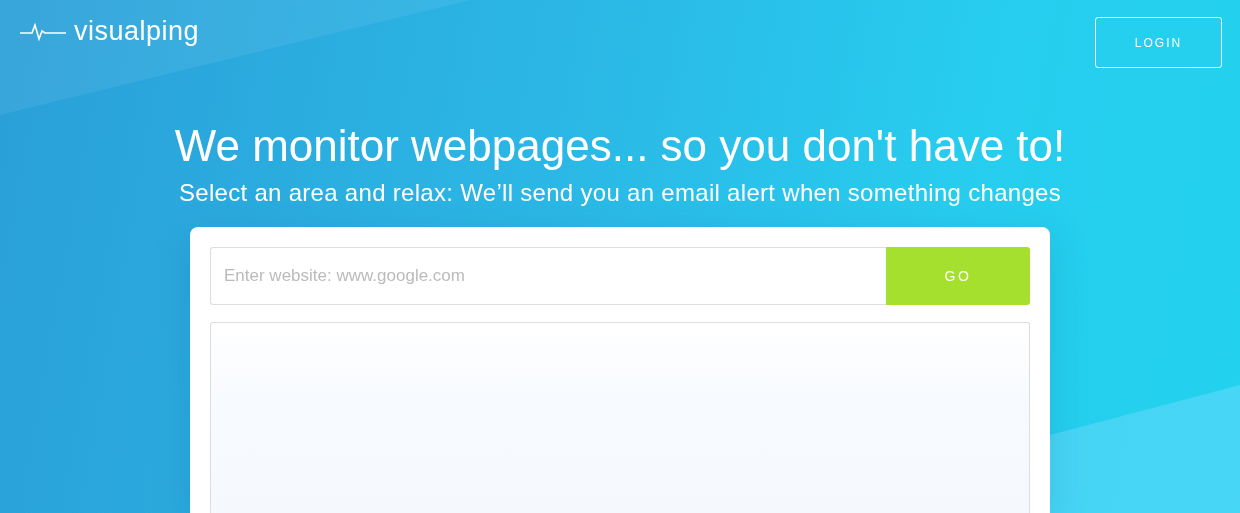  What do you see at coordinates (1158, 42) in the screenshot?
I see `login-button: LOGIN` at bounding box center [1158, 42].